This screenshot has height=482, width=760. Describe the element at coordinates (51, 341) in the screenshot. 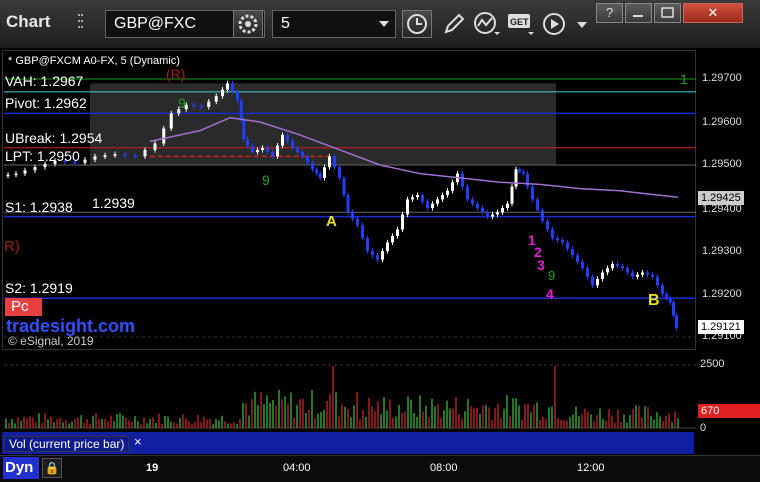

I see `copyright: © eSignal, 2019` at that location.